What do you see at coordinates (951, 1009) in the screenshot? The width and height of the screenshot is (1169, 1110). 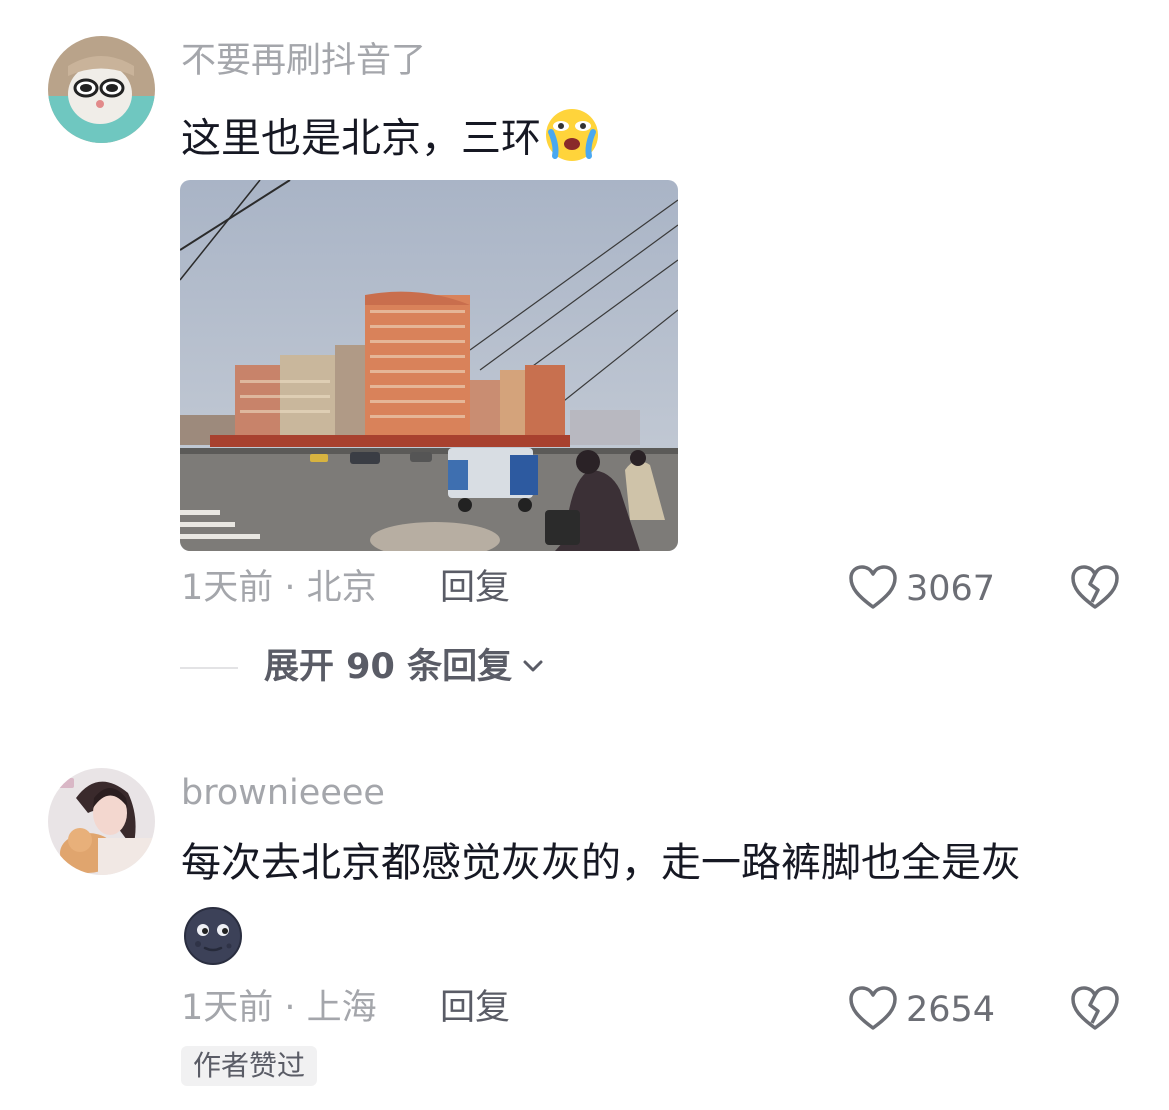 I see `like-count: 2654` at bounding box center [951, 1009].